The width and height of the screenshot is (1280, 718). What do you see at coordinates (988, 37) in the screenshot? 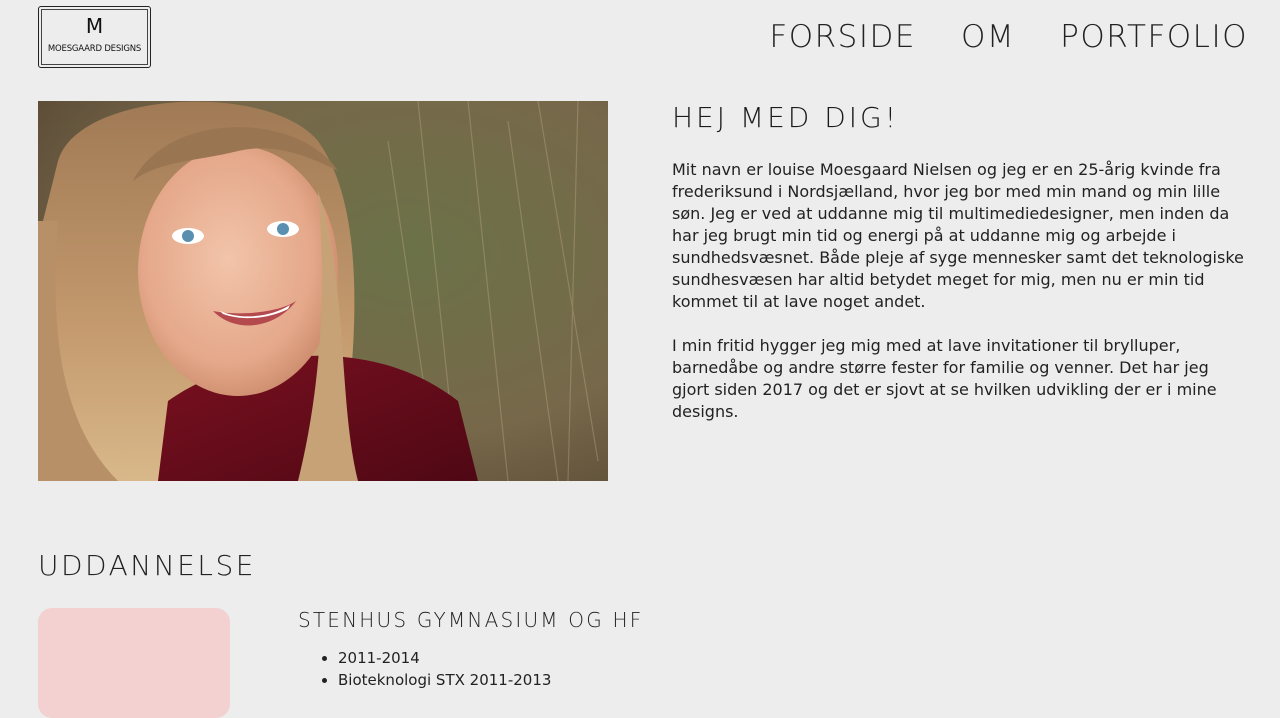
I see `nav-om: OM` at bounding box center [988, 37].